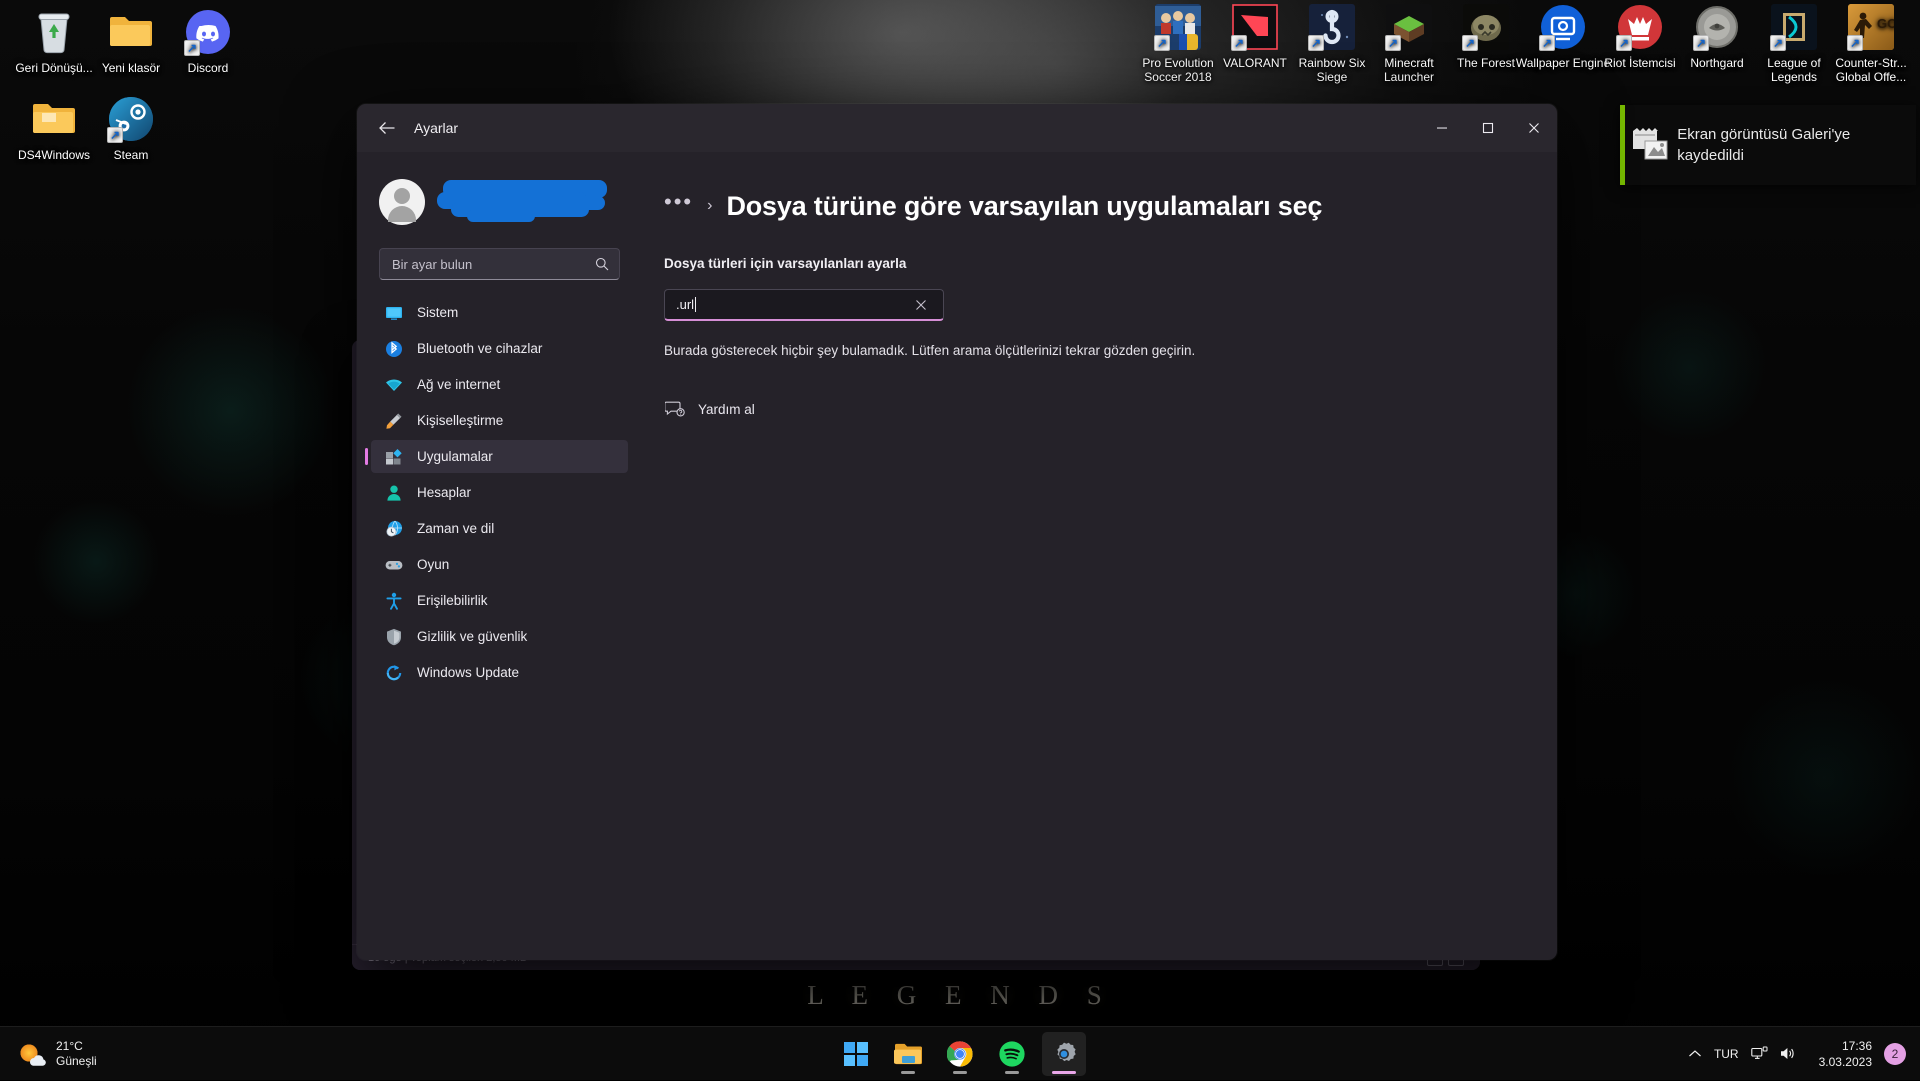 The width and height of the screenshot is (1920, 1081). What do you see at coordinates (1255, 27) in the screenshot?
I see `valorant-icon` at bounding box center [1255, 27].